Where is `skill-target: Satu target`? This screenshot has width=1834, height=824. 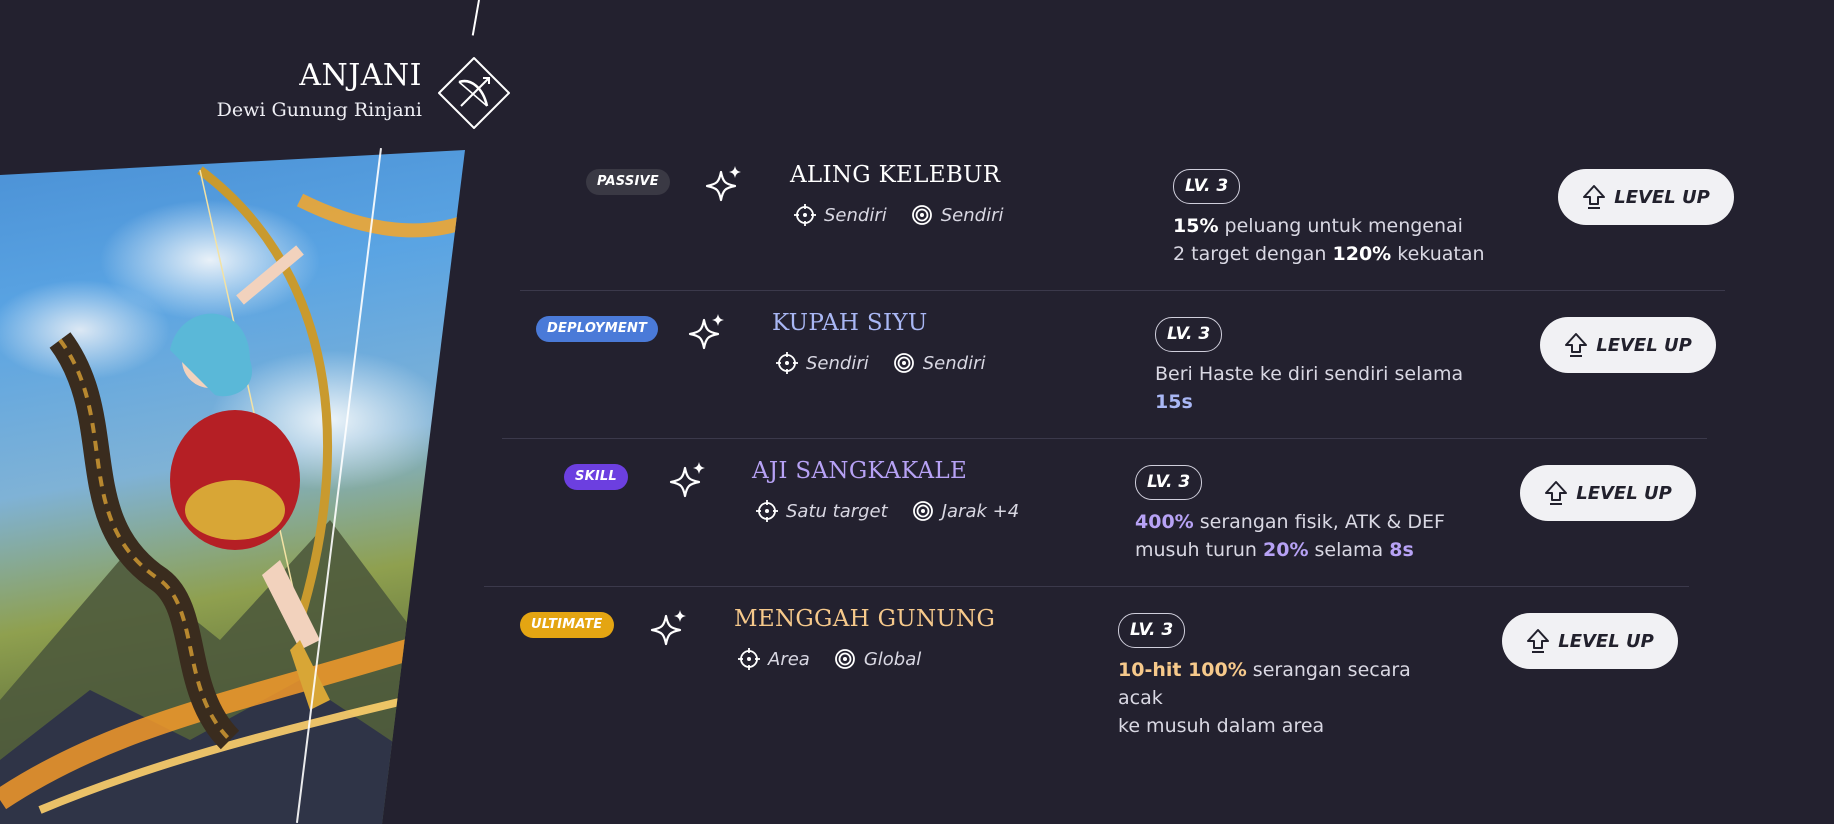 skill-target: Satu target is located at coordinates (837, 511).